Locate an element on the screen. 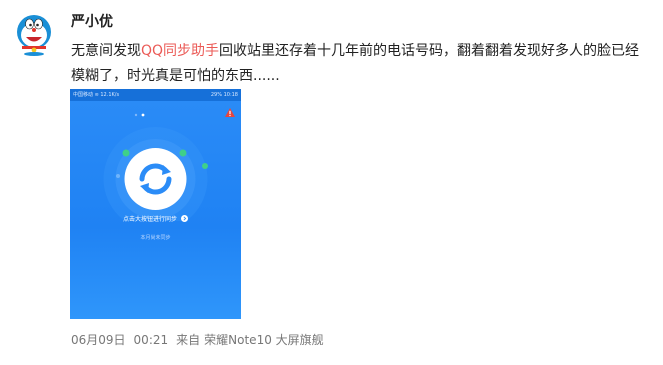 The image size is (663, 365). sync-instruction-label: 点击大按钮进行同步 is located at coordinates (150, 219).